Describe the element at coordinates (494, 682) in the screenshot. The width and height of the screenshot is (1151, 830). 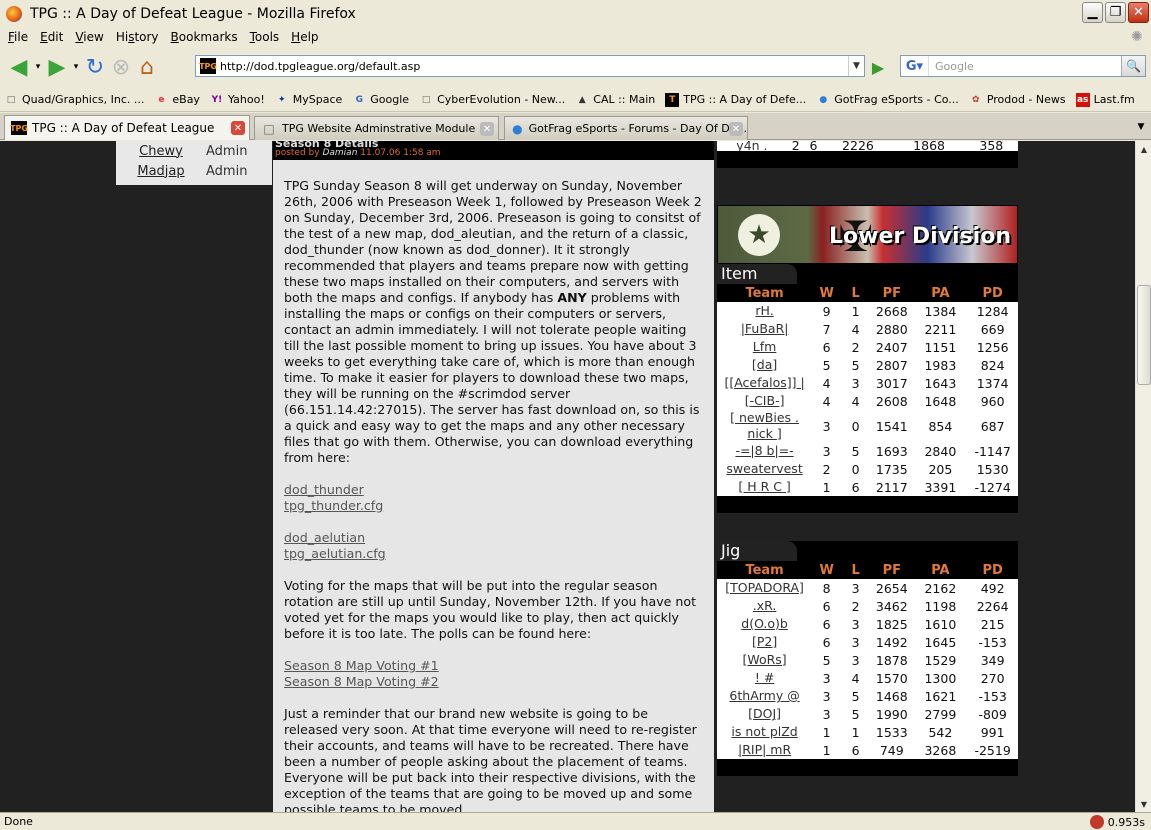
I see `link-map-voting-2: Season 8 Map Voting #2` at that location.